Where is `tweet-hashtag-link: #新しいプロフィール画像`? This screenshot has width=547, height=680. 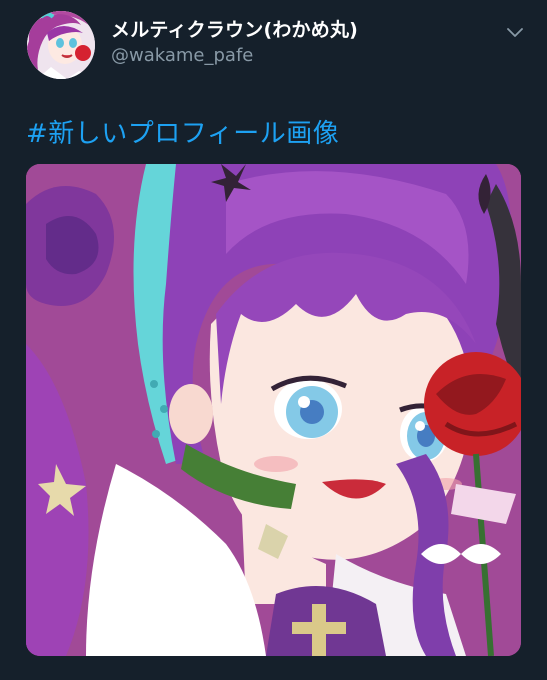 tweet-hashtag-link: #新しいプロフィール画像 is located at coordinates (182, 131).